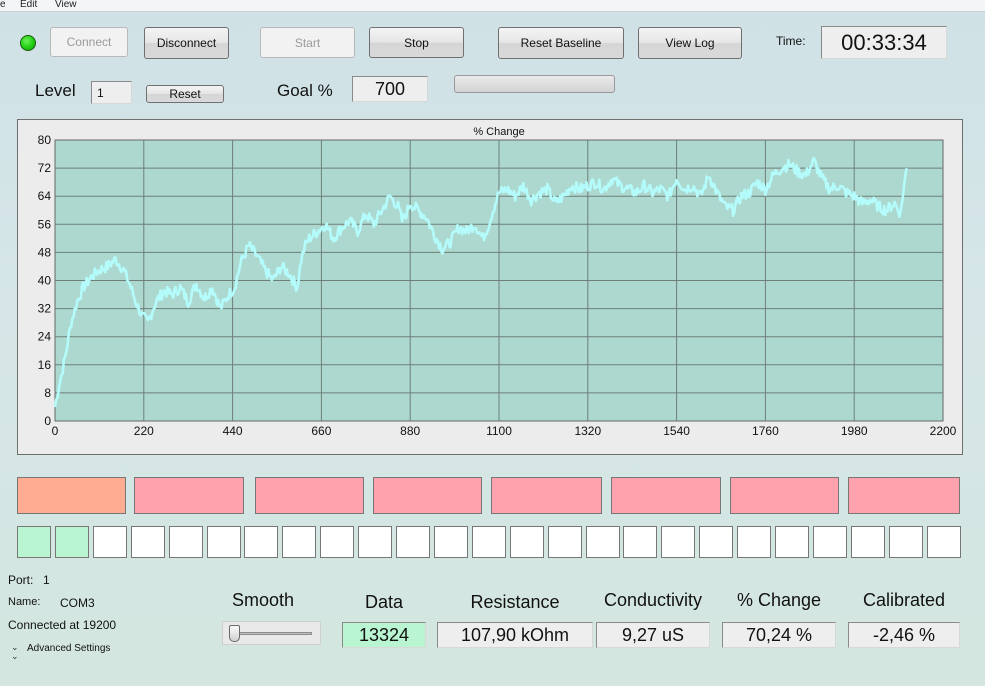  What do you see at coordinates (498, 132) in the screenshot?
I see `chart-title: % Change` at bounding box center [498, 132].